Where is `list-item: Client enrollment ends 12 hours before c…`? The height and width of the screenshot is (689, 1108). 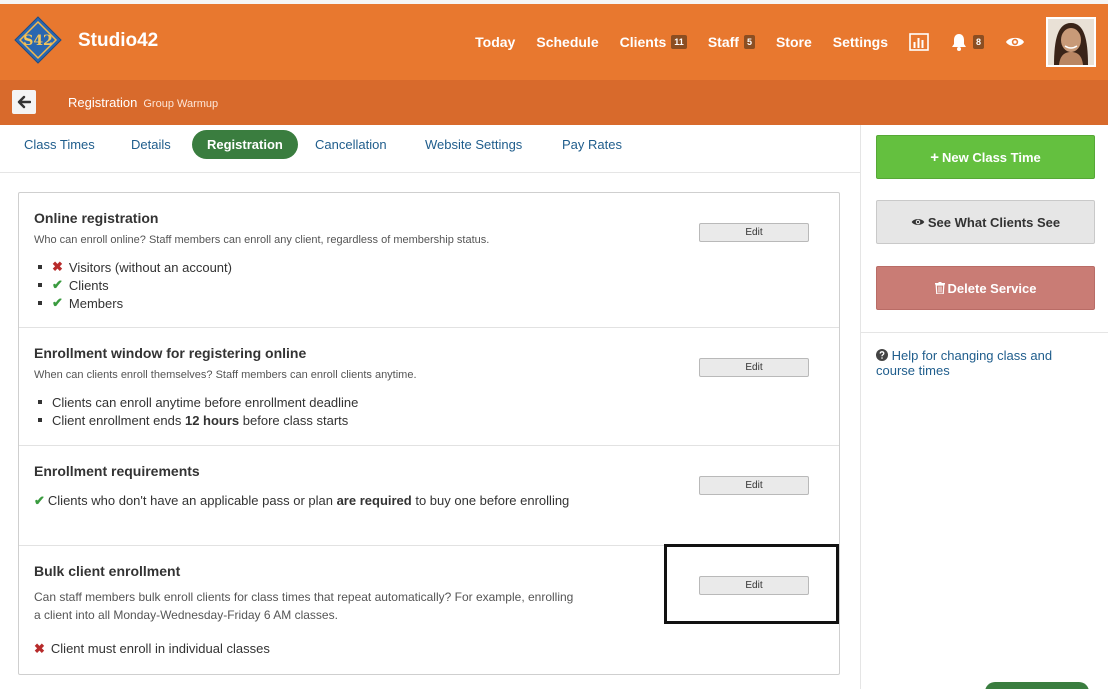
list-item: Client enrollment ends 12 hours before c… is located at coordinates (196, 420).